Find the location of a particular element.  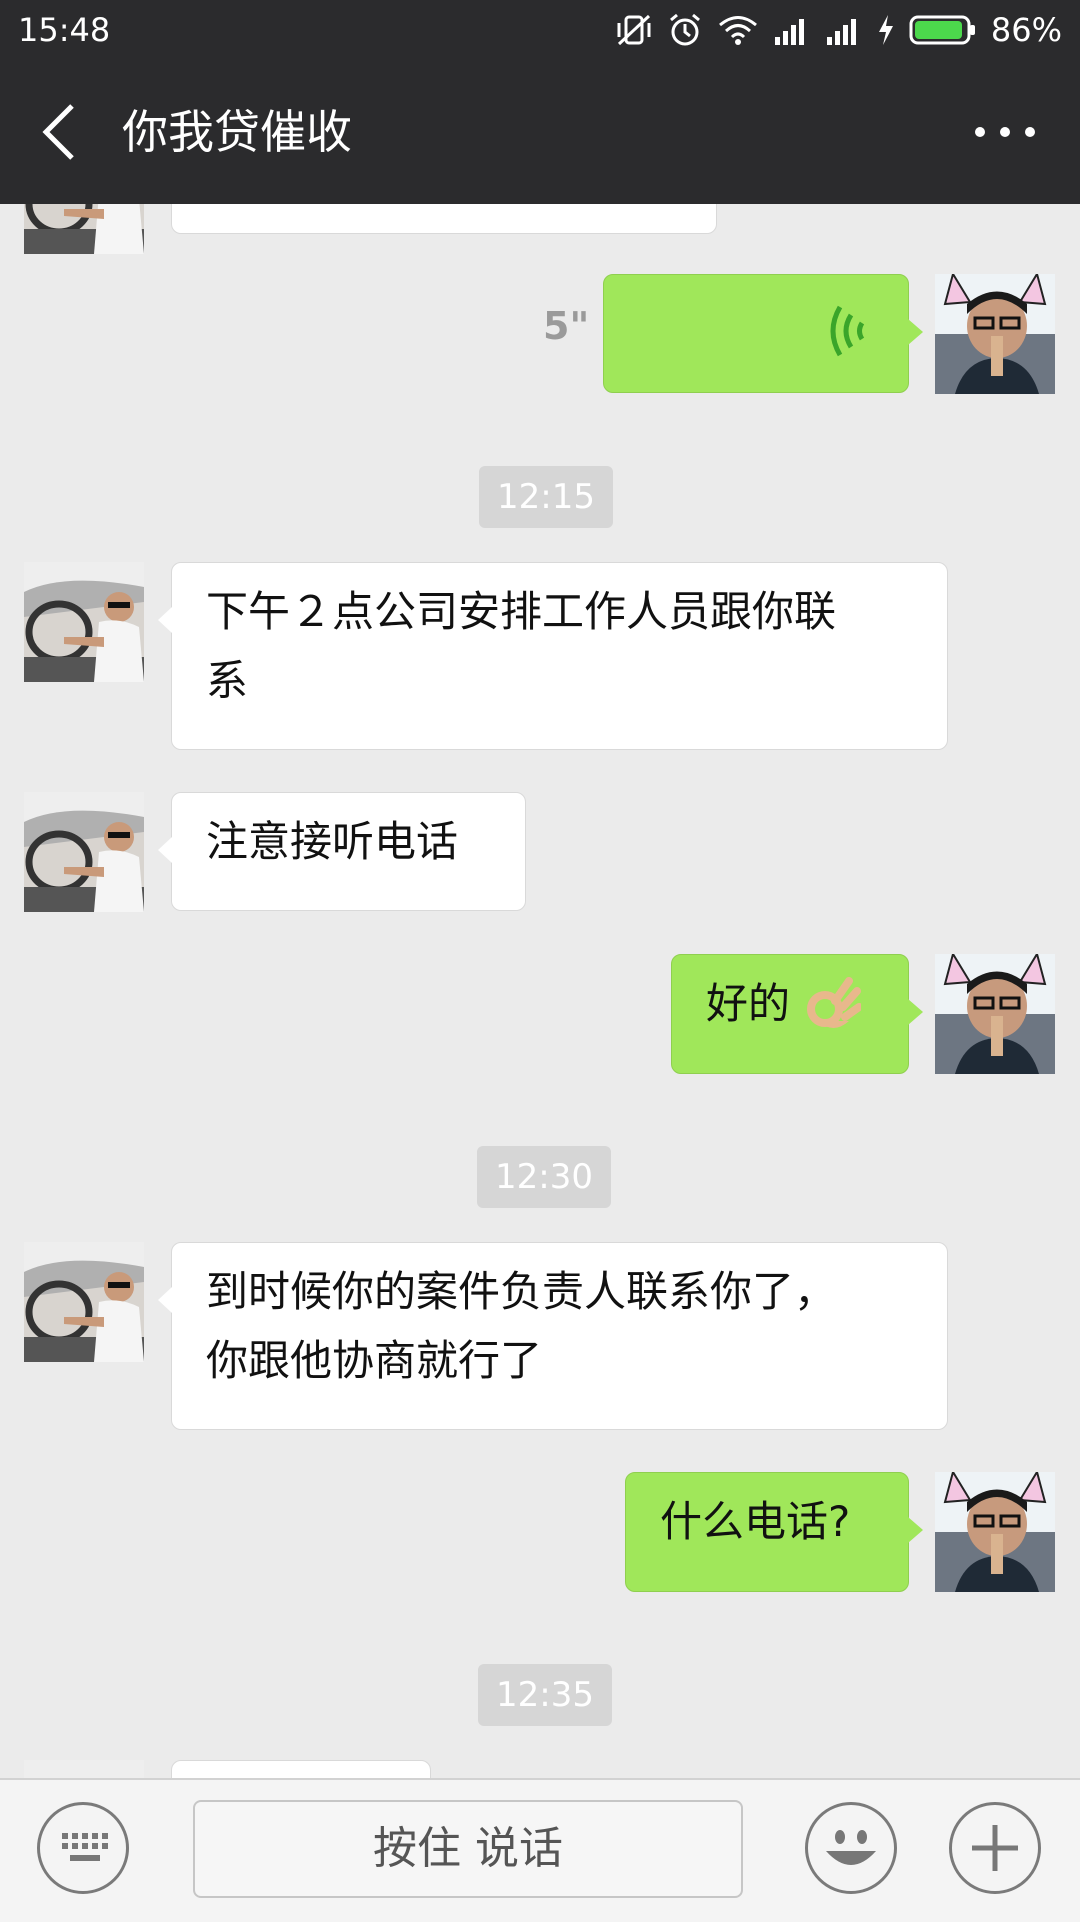

wifi-icon is located at coordinates (737, 30).